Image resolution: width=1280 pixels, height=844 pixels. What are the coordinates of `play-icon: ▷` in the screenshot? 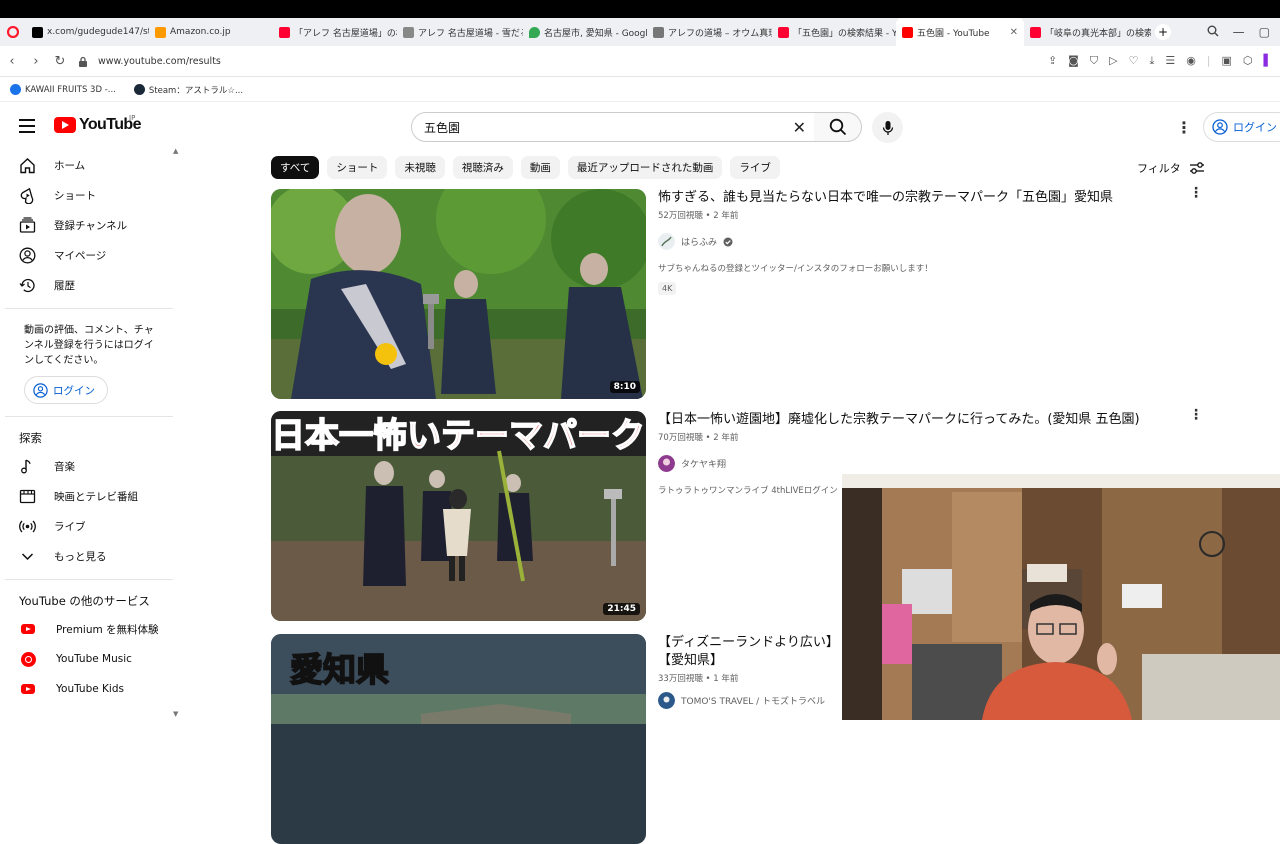 It's located at (1113, 61).